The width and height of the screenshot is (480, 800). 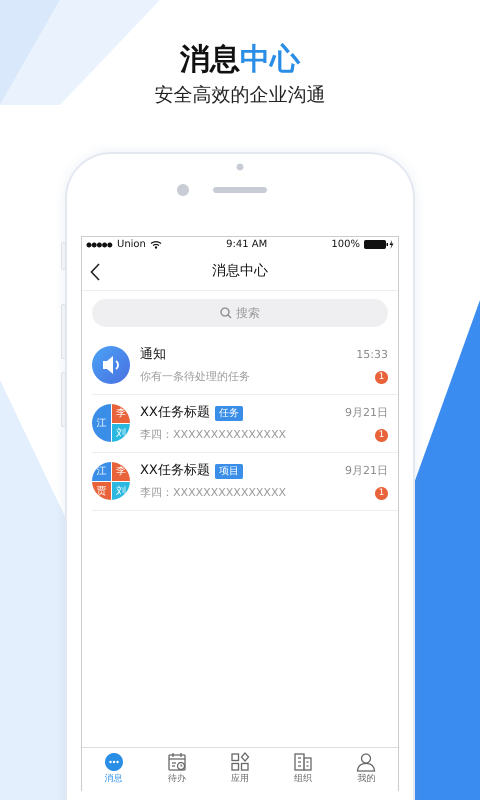 What do you see at coordinates (111, 365) in the screenshot?
I see `speaker-avatar-icon` at bounding box center [111, 365].